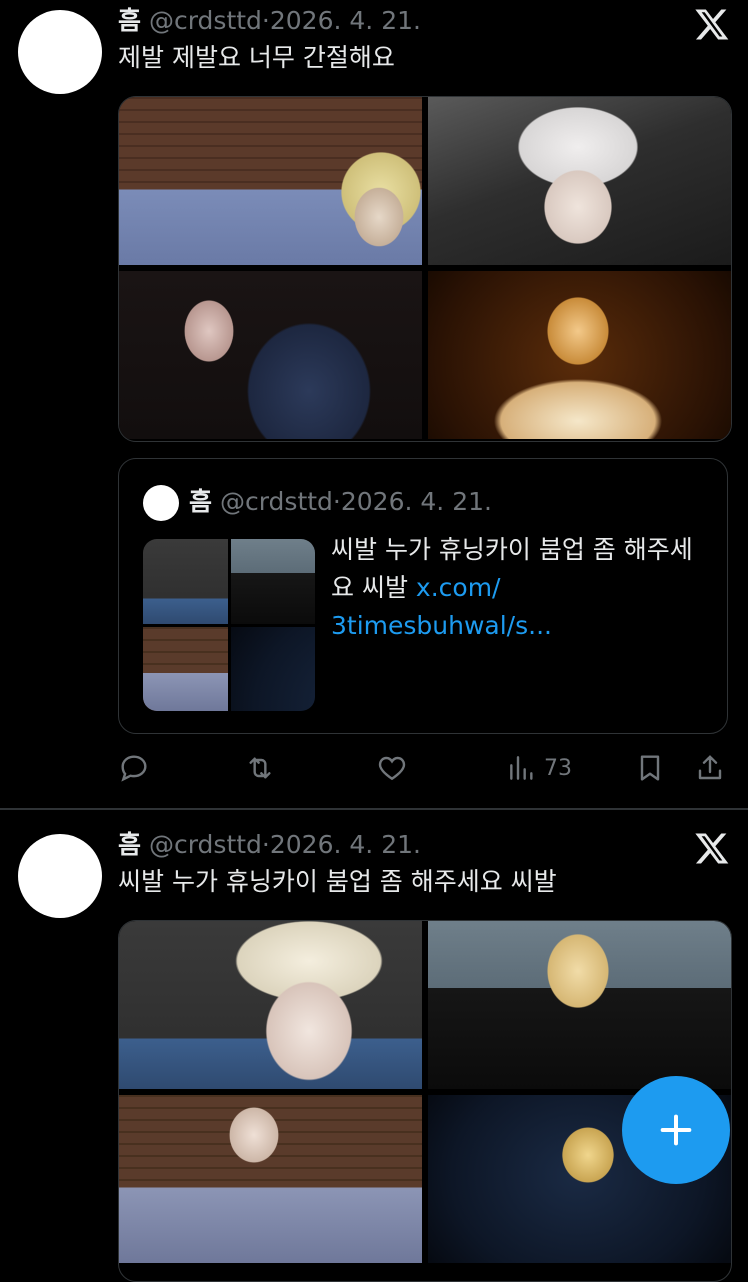  Describe the element at coordinates (161, 503) in the screenshot. I see `quote-avatar` at that location.